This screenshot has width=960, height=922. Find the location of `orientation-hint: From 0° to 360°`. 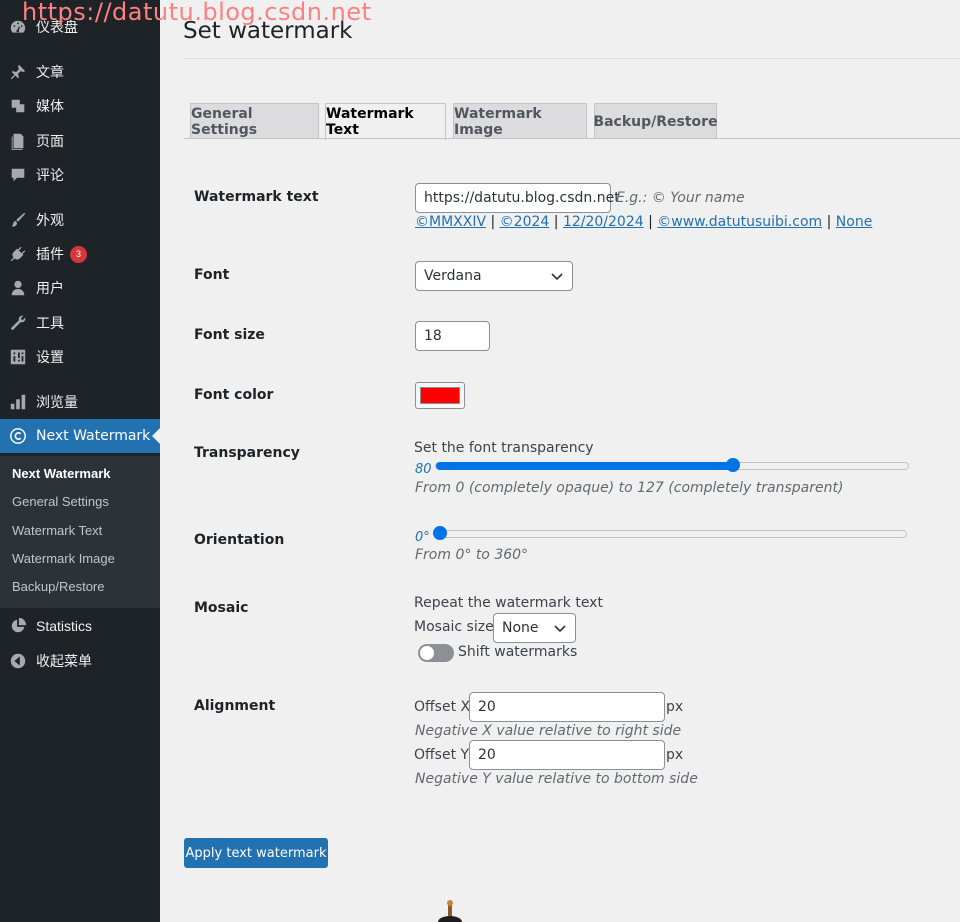

orientation-hint: From 0° to 360° is located at coordinates (472, 555).